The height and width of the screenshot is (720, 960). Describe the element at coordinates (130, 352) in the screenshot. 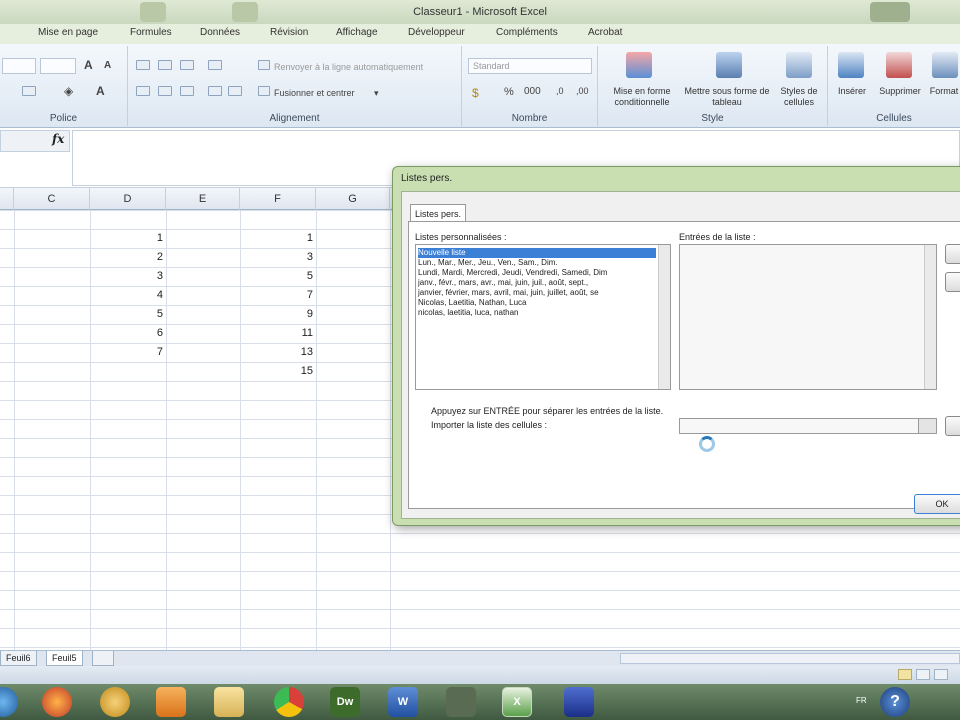

I see `cell-d: 7` at that location.